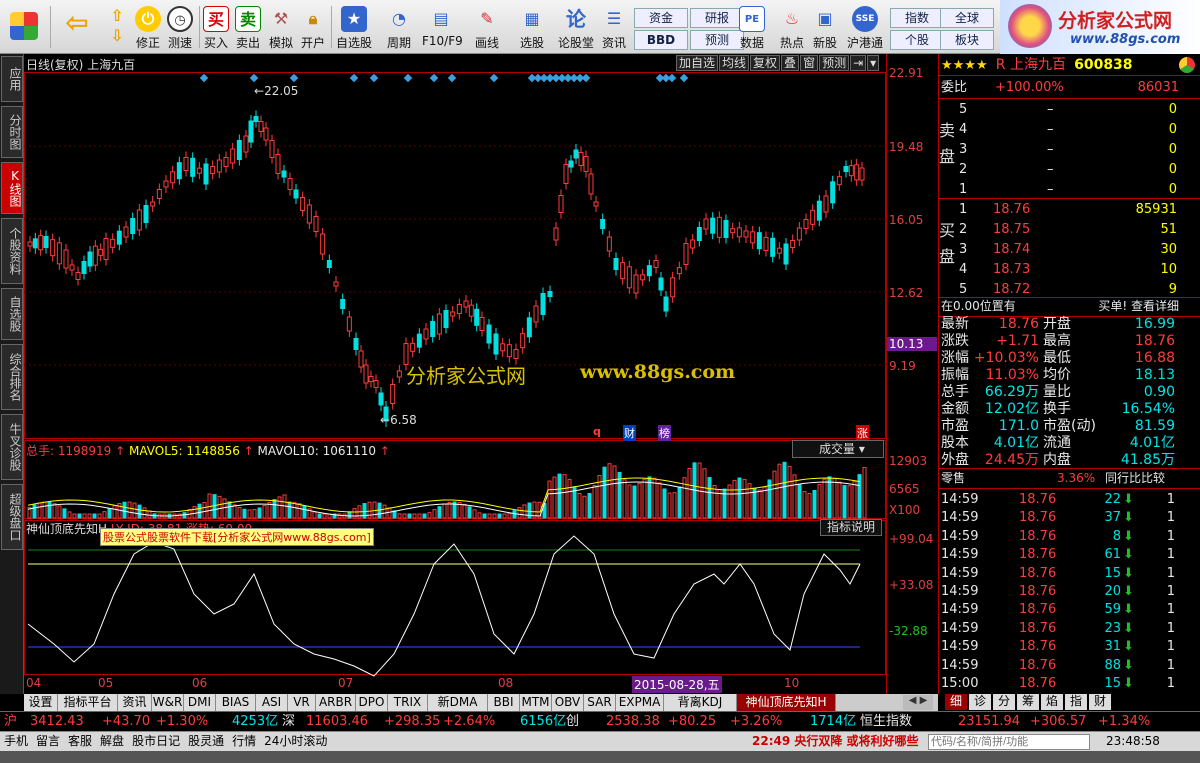  I want to click on hk-connect-button: SSE 沪港通, so click(865, 27).